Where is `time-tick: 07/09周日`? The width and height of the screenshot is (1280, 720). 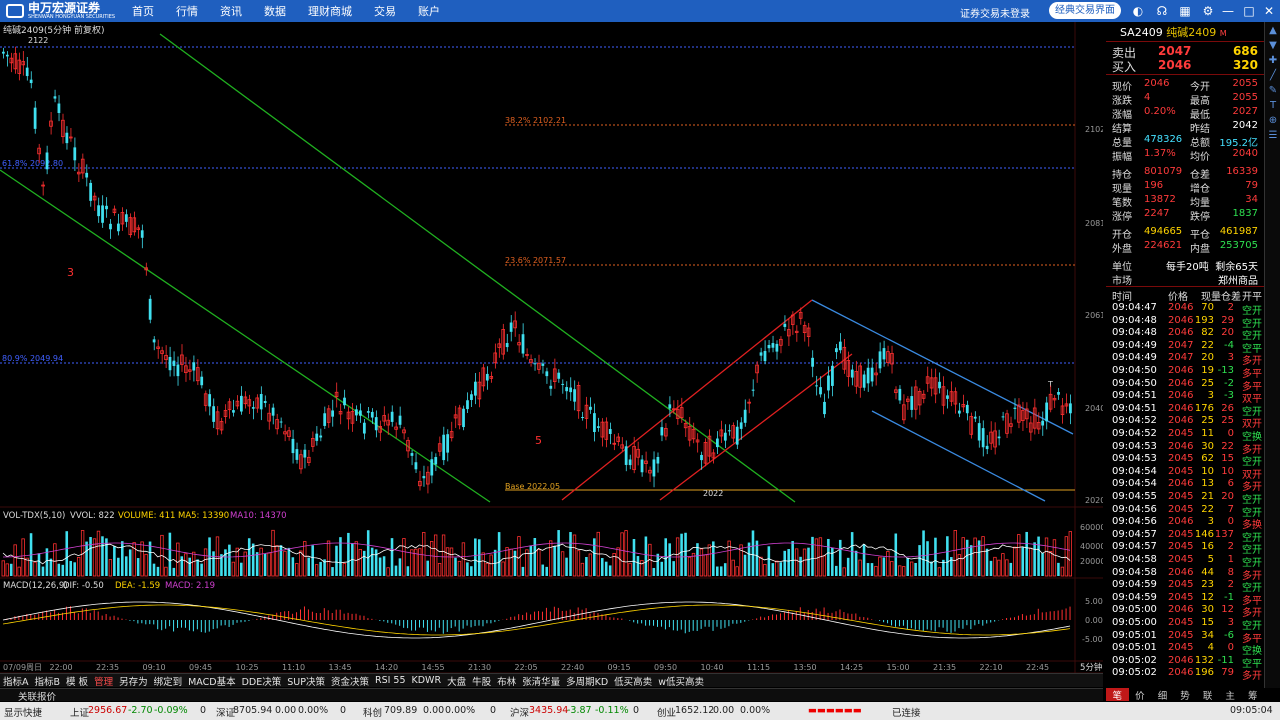 time-tick: 07/09周日 is located at coordinates (22, 667).